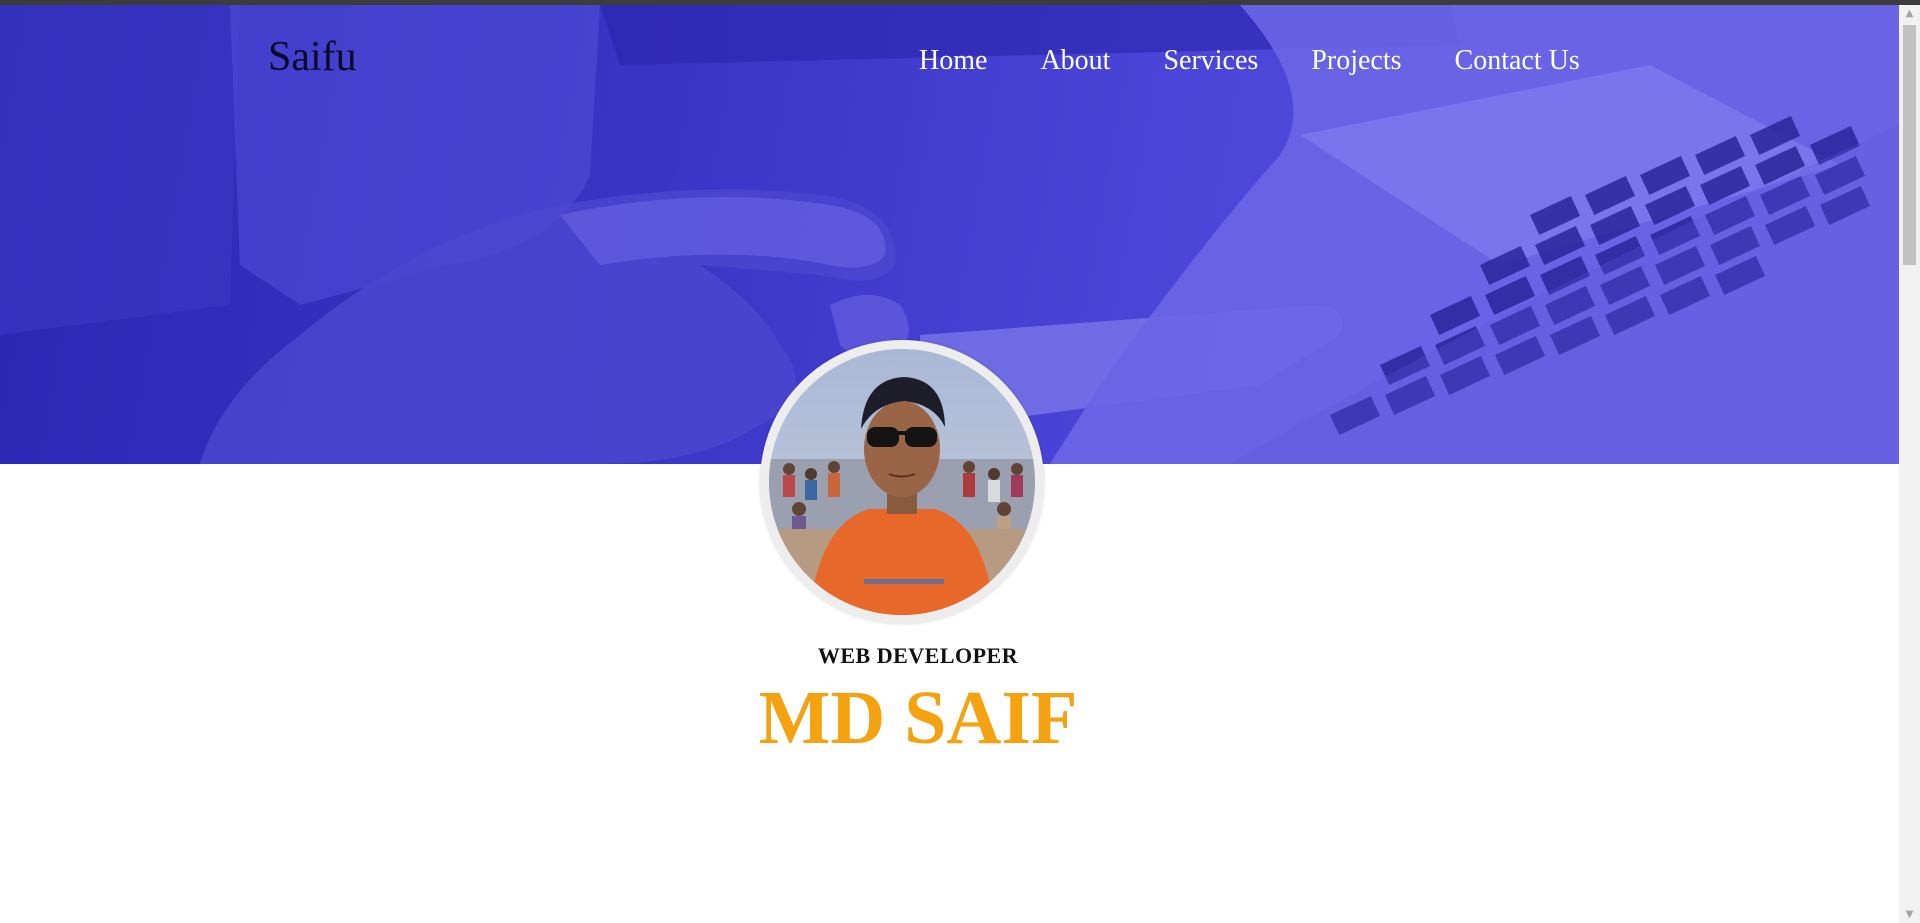 The height and width of the screenshot is (923, 1920). I want to click on nav-projects: Projects, so click(1356, 61).